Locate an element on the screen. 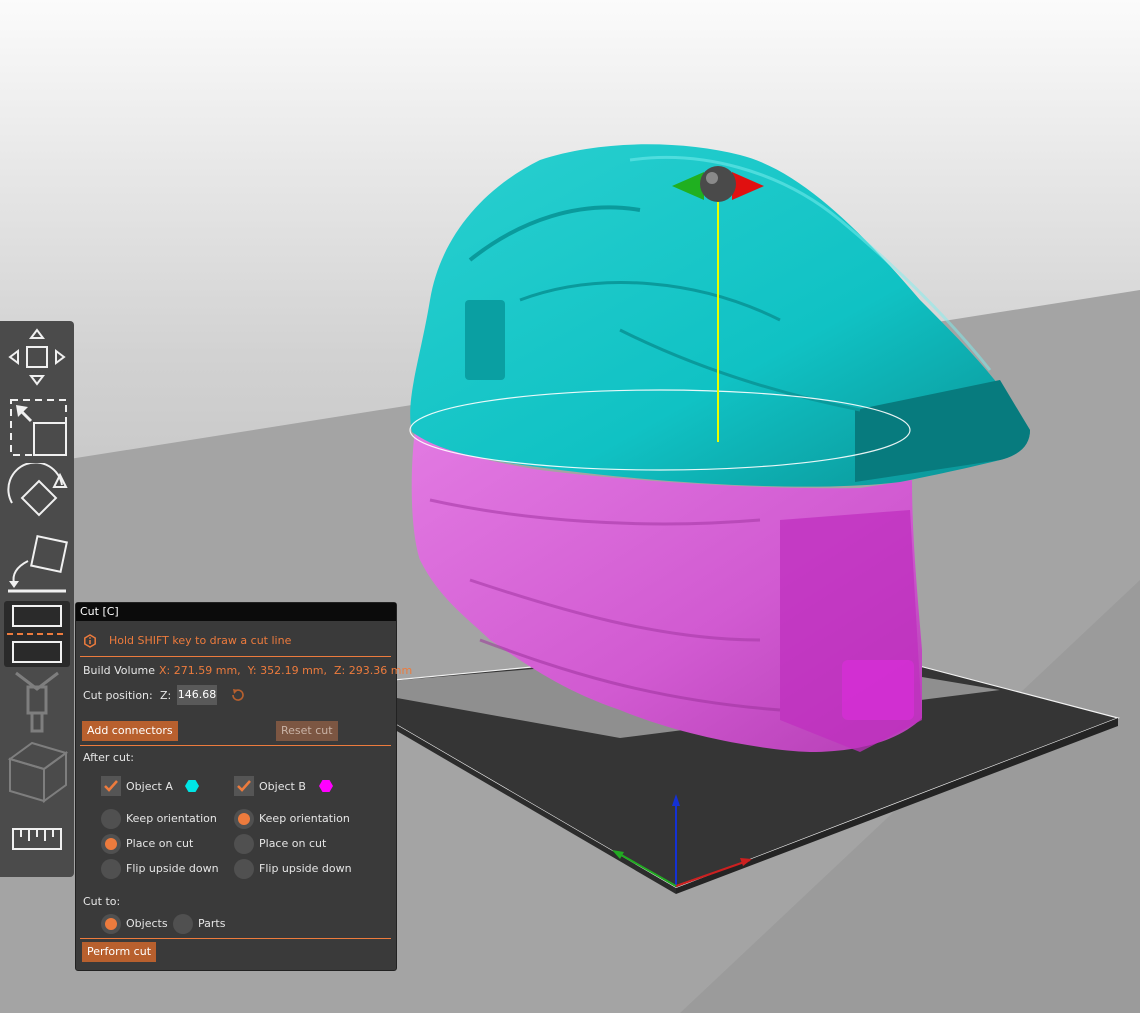 Image resolution: width=1140 pixels, height=1013 pixels. object-a-checkbox is located at coordinates (111, 786).